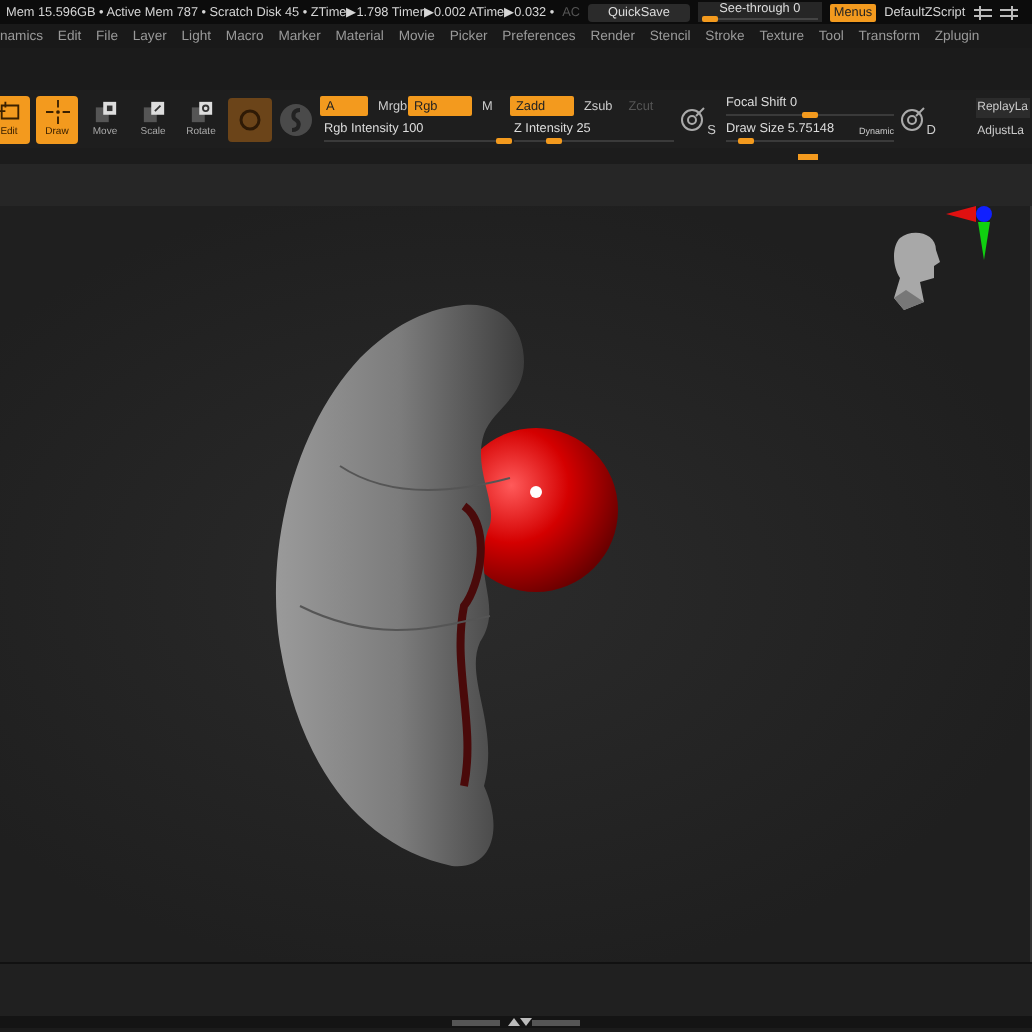 The width and height of the screenshot is (1032, 1032). I want to click on scroll-arrows-icon, so click(516, 1022).